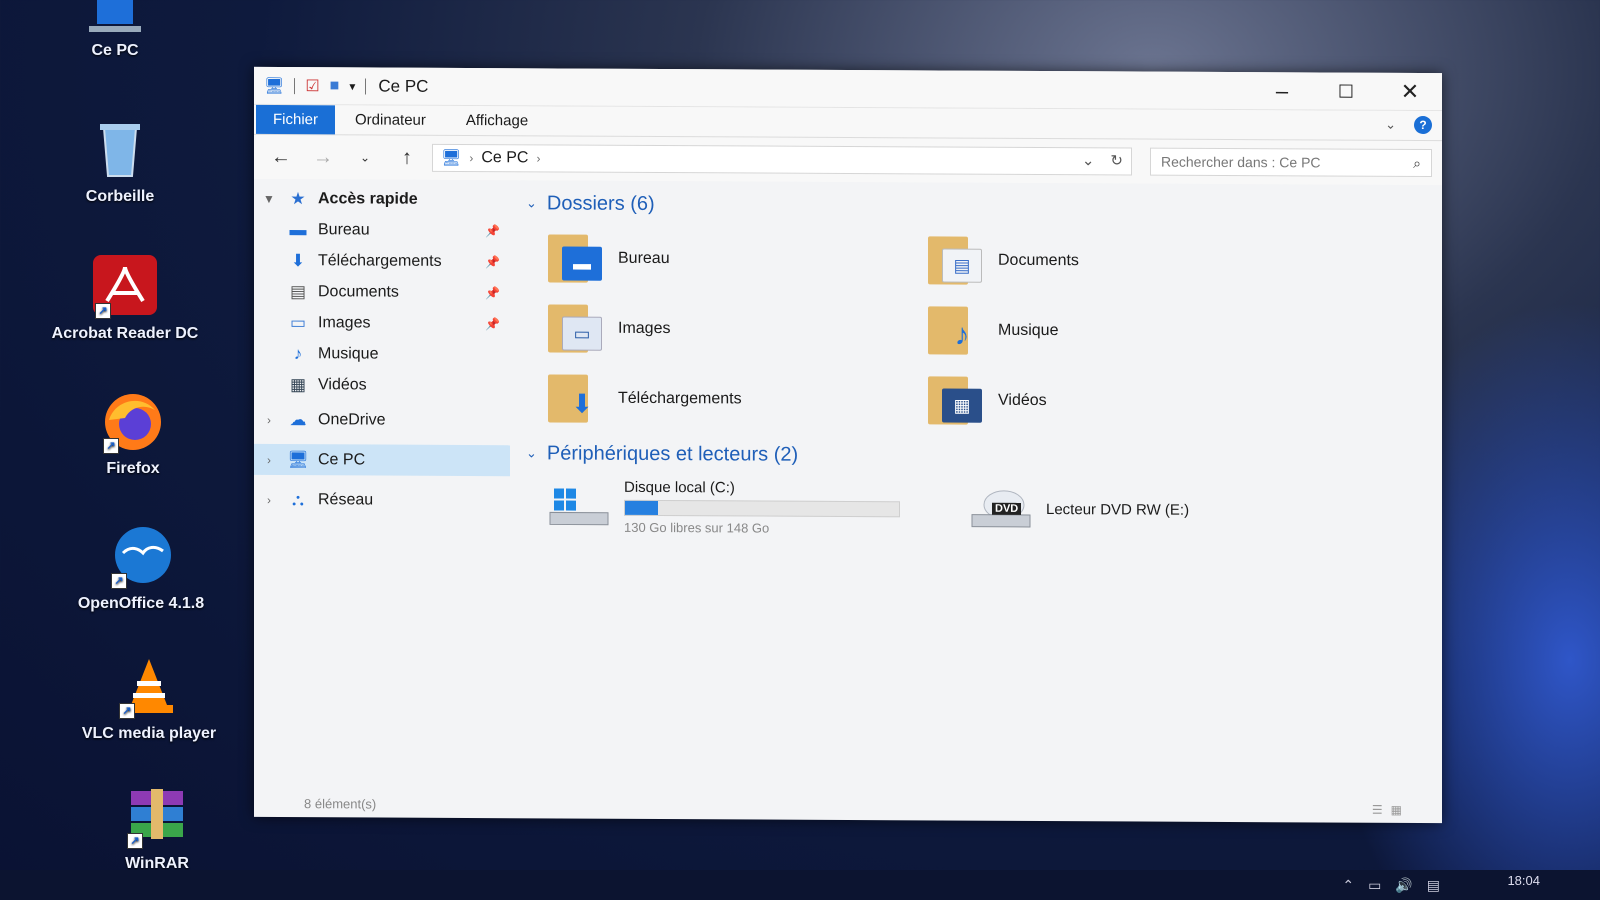 This screenshot has height=900, width=1600. What do you see at coordinates (323, 157) in the screenshot?
I see `forward-button: →` at bounding box center [323, 157].